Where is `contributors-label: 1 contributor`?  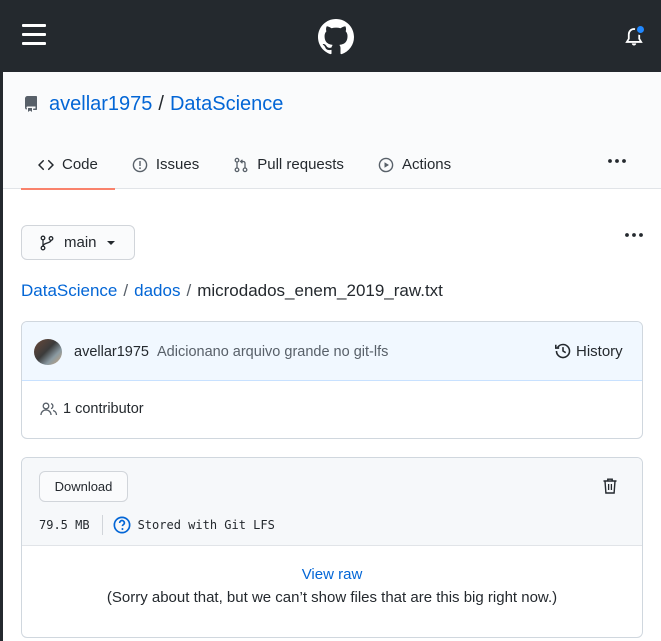
contributors-label: 1 contributor is located at coordinates (103, 409).